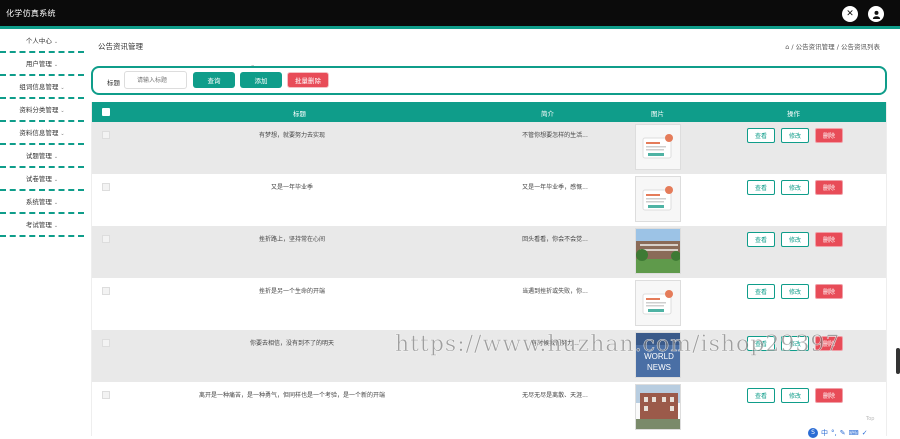 The width and height of the screenshot is (900, 439). What do you see at coordinates (843, 433) in the screenshot?
I see `ime-voice-icon: ✎` at bounding box center [843, 433].